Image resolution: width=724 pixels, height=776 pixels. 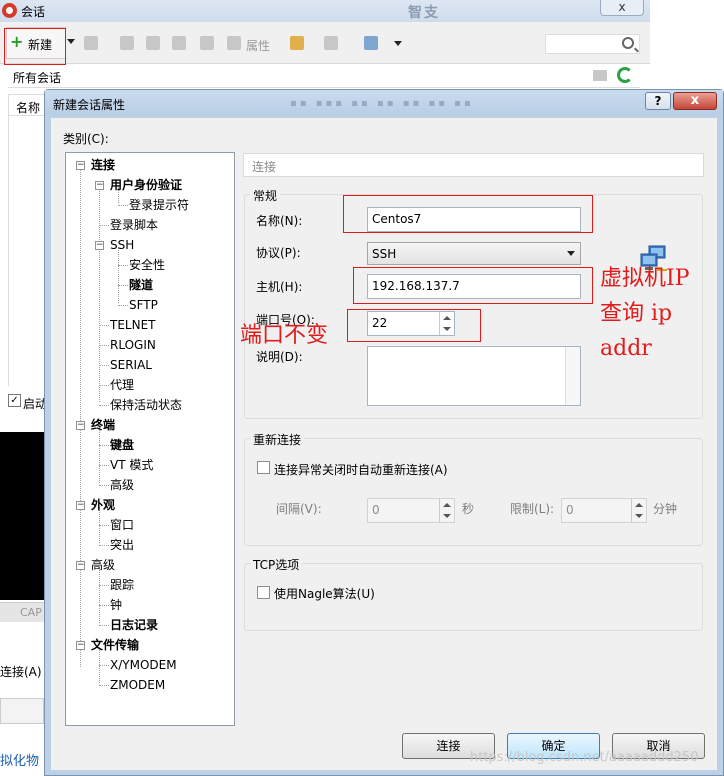 I want to click on limit-field: 0, so click(x=604, y=510).